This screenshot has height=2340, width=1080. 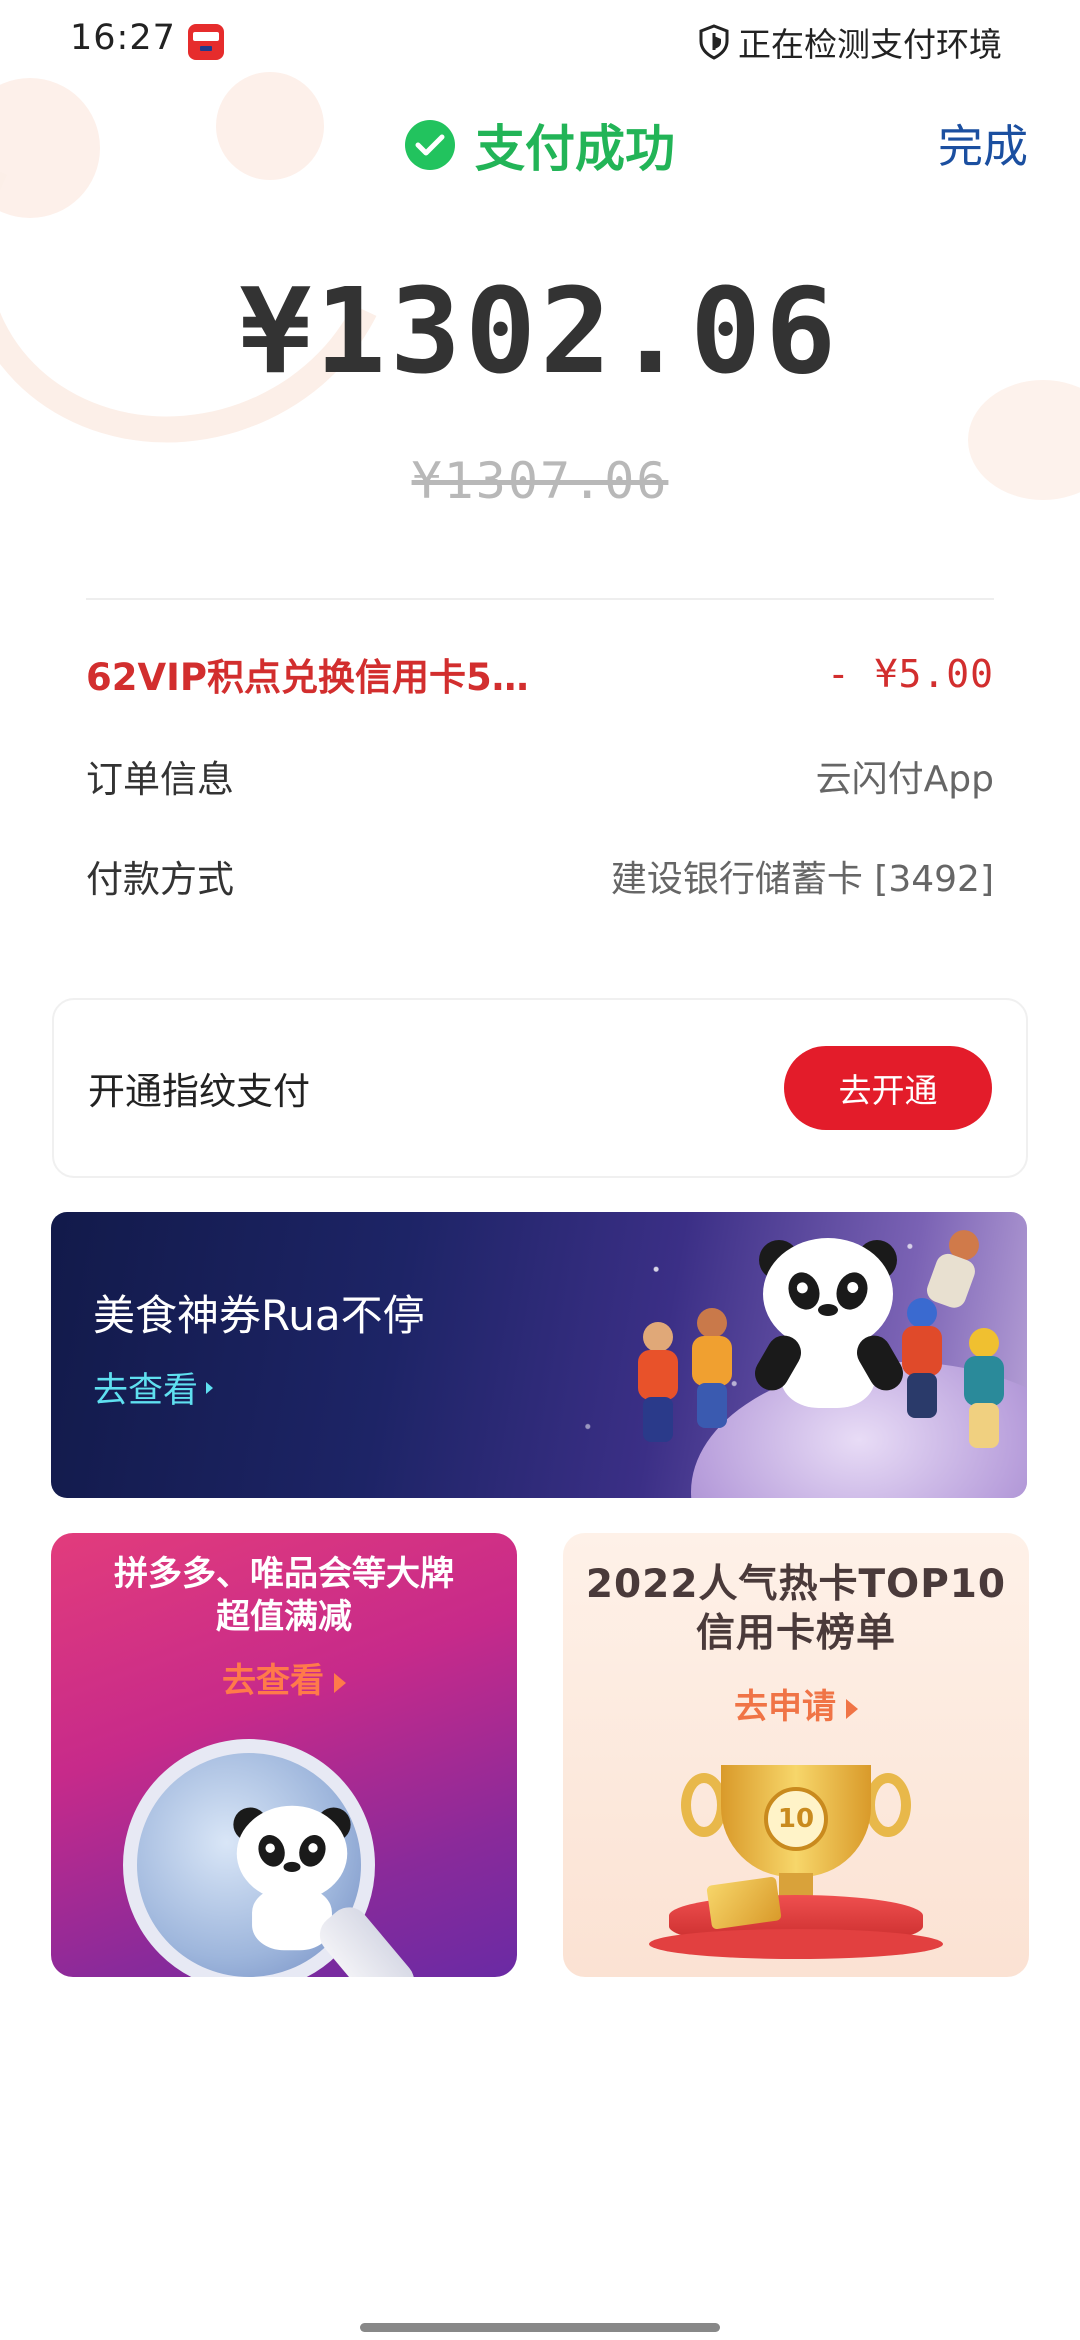 What do you see at coordinates (123, 38) in the screenshot?
I see `status-time: 16:27` at bounding box center [123, 38].